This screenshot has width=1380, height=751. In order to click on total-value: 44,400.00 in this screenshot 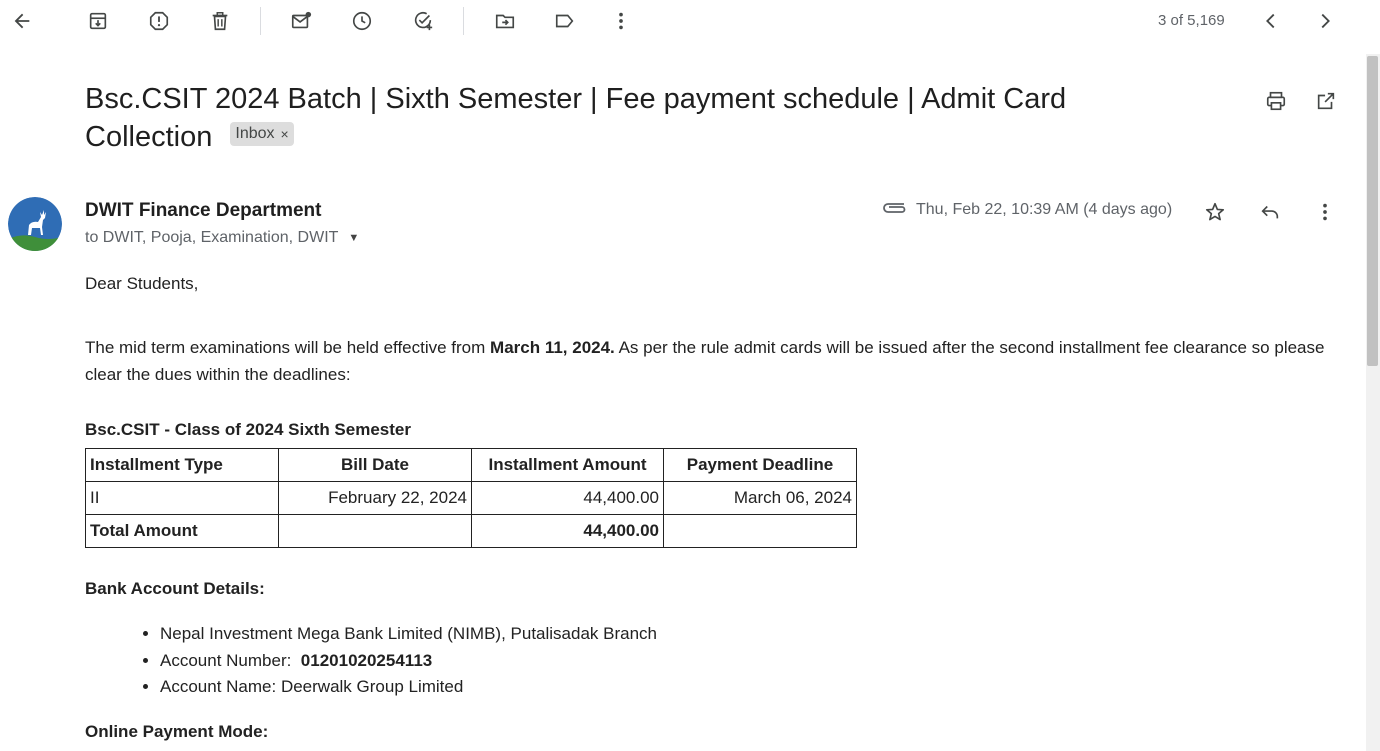, I will do `click(567, 531)`.